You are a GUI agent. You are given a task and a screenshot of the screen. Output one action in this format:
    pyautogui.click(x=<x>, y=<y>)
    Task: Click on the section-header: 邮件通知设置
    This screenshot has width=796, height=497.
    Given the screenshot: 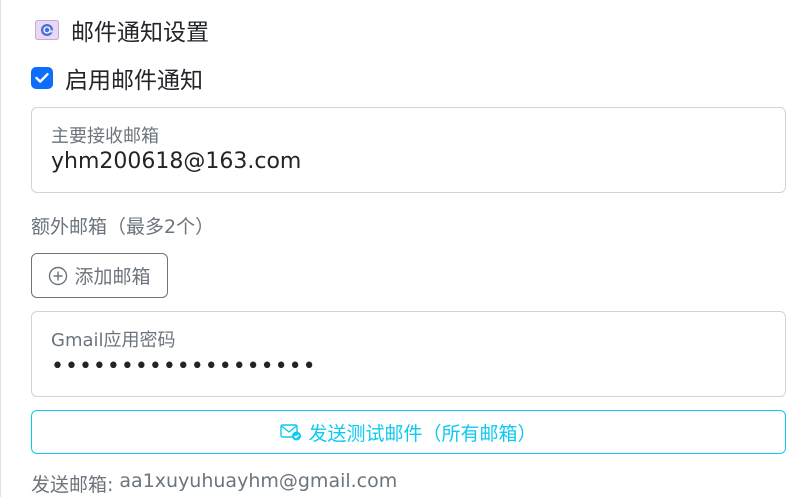 What is the action you would take?
    pyautogui.click(x=122, y=30)
    